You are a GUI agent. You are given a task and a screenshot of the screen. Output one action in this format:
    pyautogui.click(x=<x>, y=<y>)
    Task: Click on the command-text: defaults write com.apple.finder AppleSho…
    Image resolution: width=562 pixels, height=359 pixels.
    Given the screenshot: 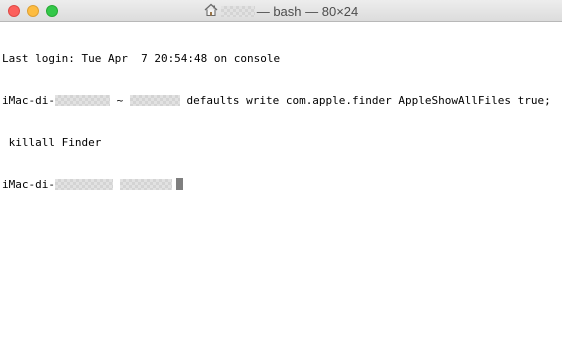 What is the action you would take?
    pyautogui.click(x=365, y=100)
    